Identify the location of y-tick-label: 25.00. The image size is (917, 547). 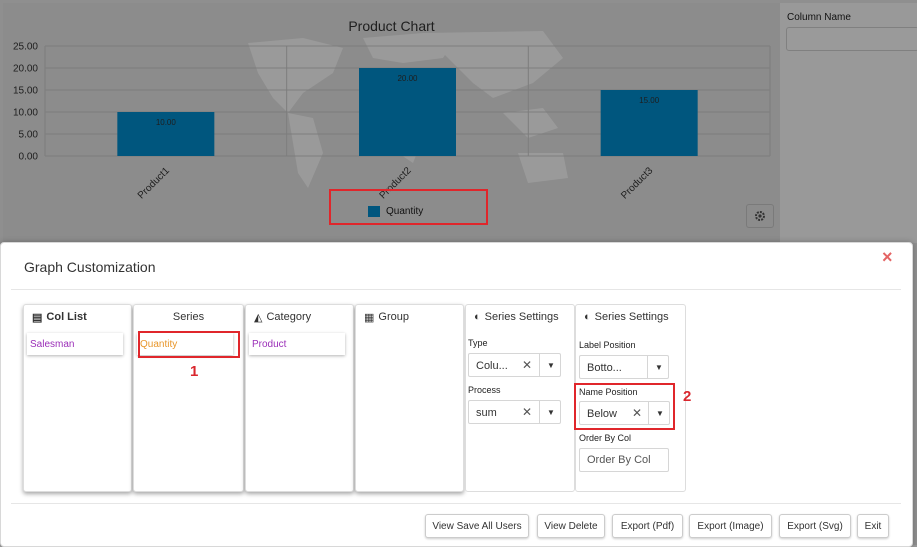
(25, 47).